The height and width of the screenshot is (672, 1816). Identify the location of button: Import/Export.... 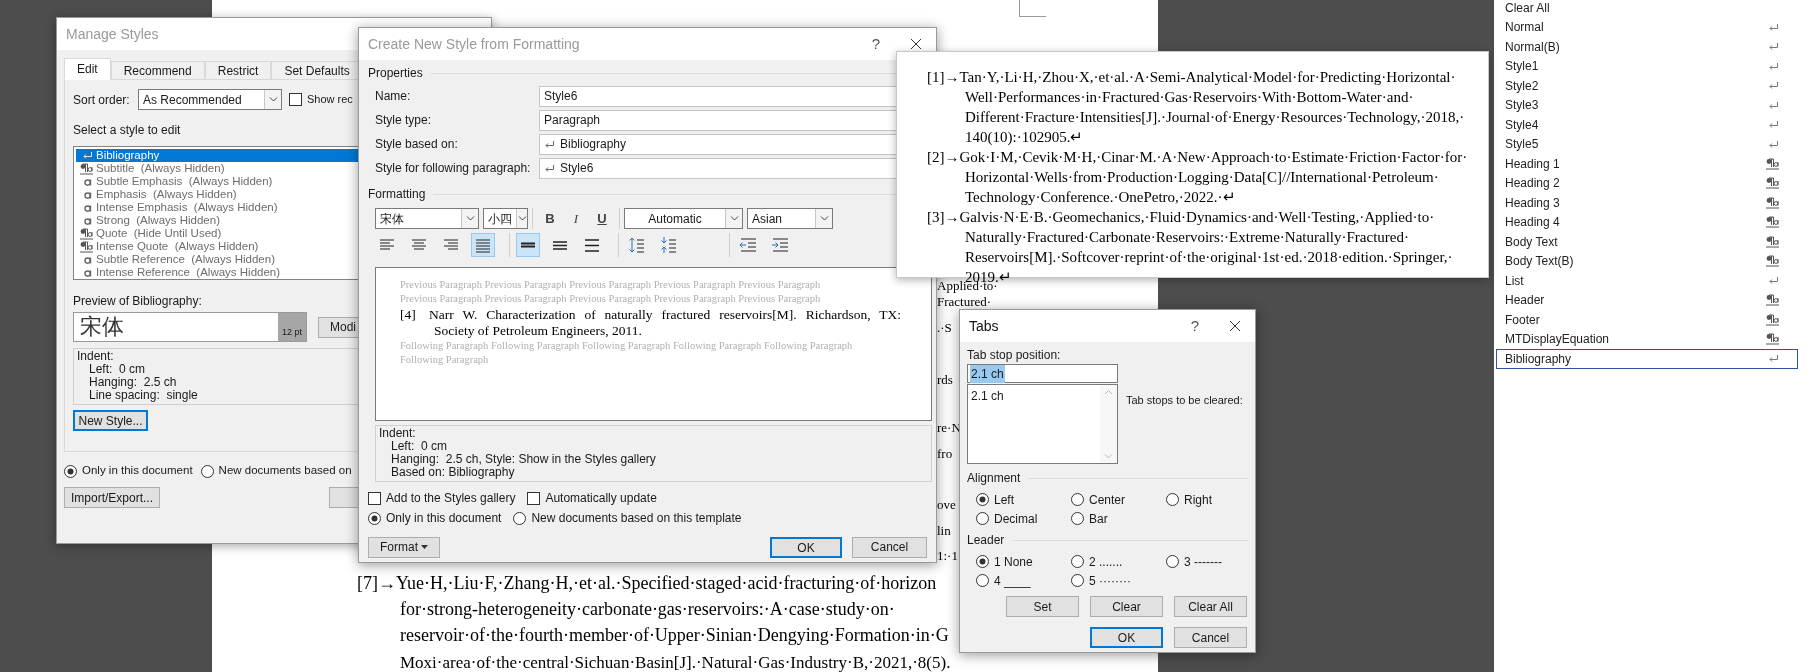
(112, 497).